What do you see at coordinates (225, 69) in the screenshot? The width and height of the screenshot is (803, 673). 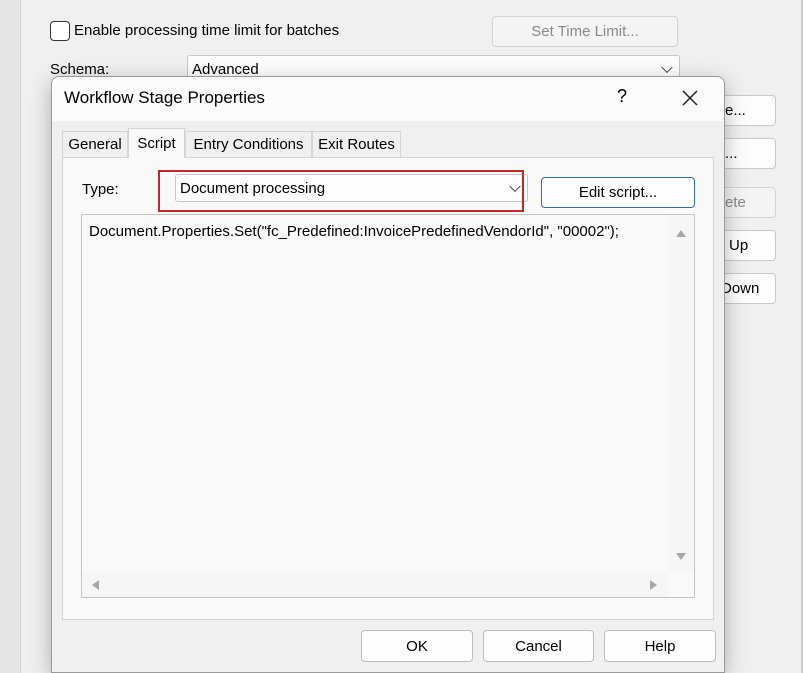 I see `schema-value: Advanced` at bounding box center [225, 69].